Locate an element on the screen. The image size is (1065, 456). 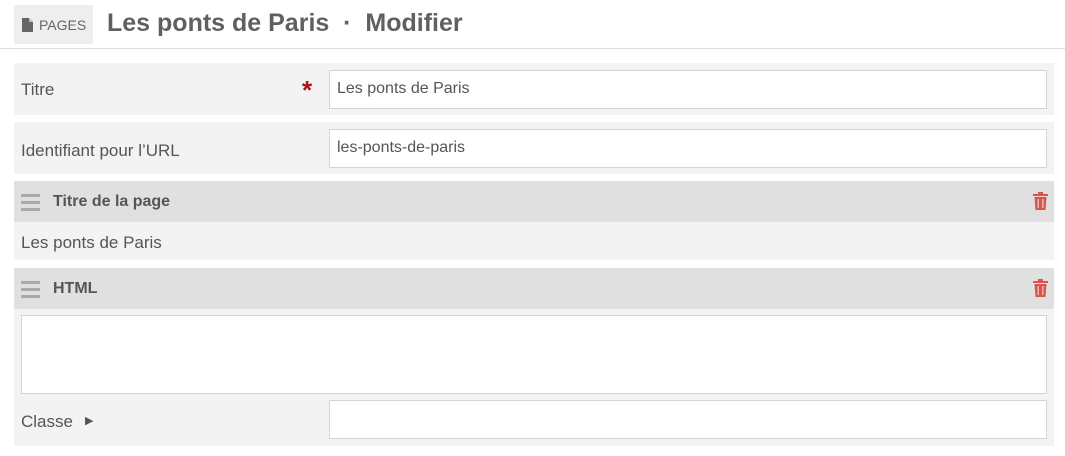
field-titre: Titre * Les ponts de Paris is located at coordinates (534, 89).